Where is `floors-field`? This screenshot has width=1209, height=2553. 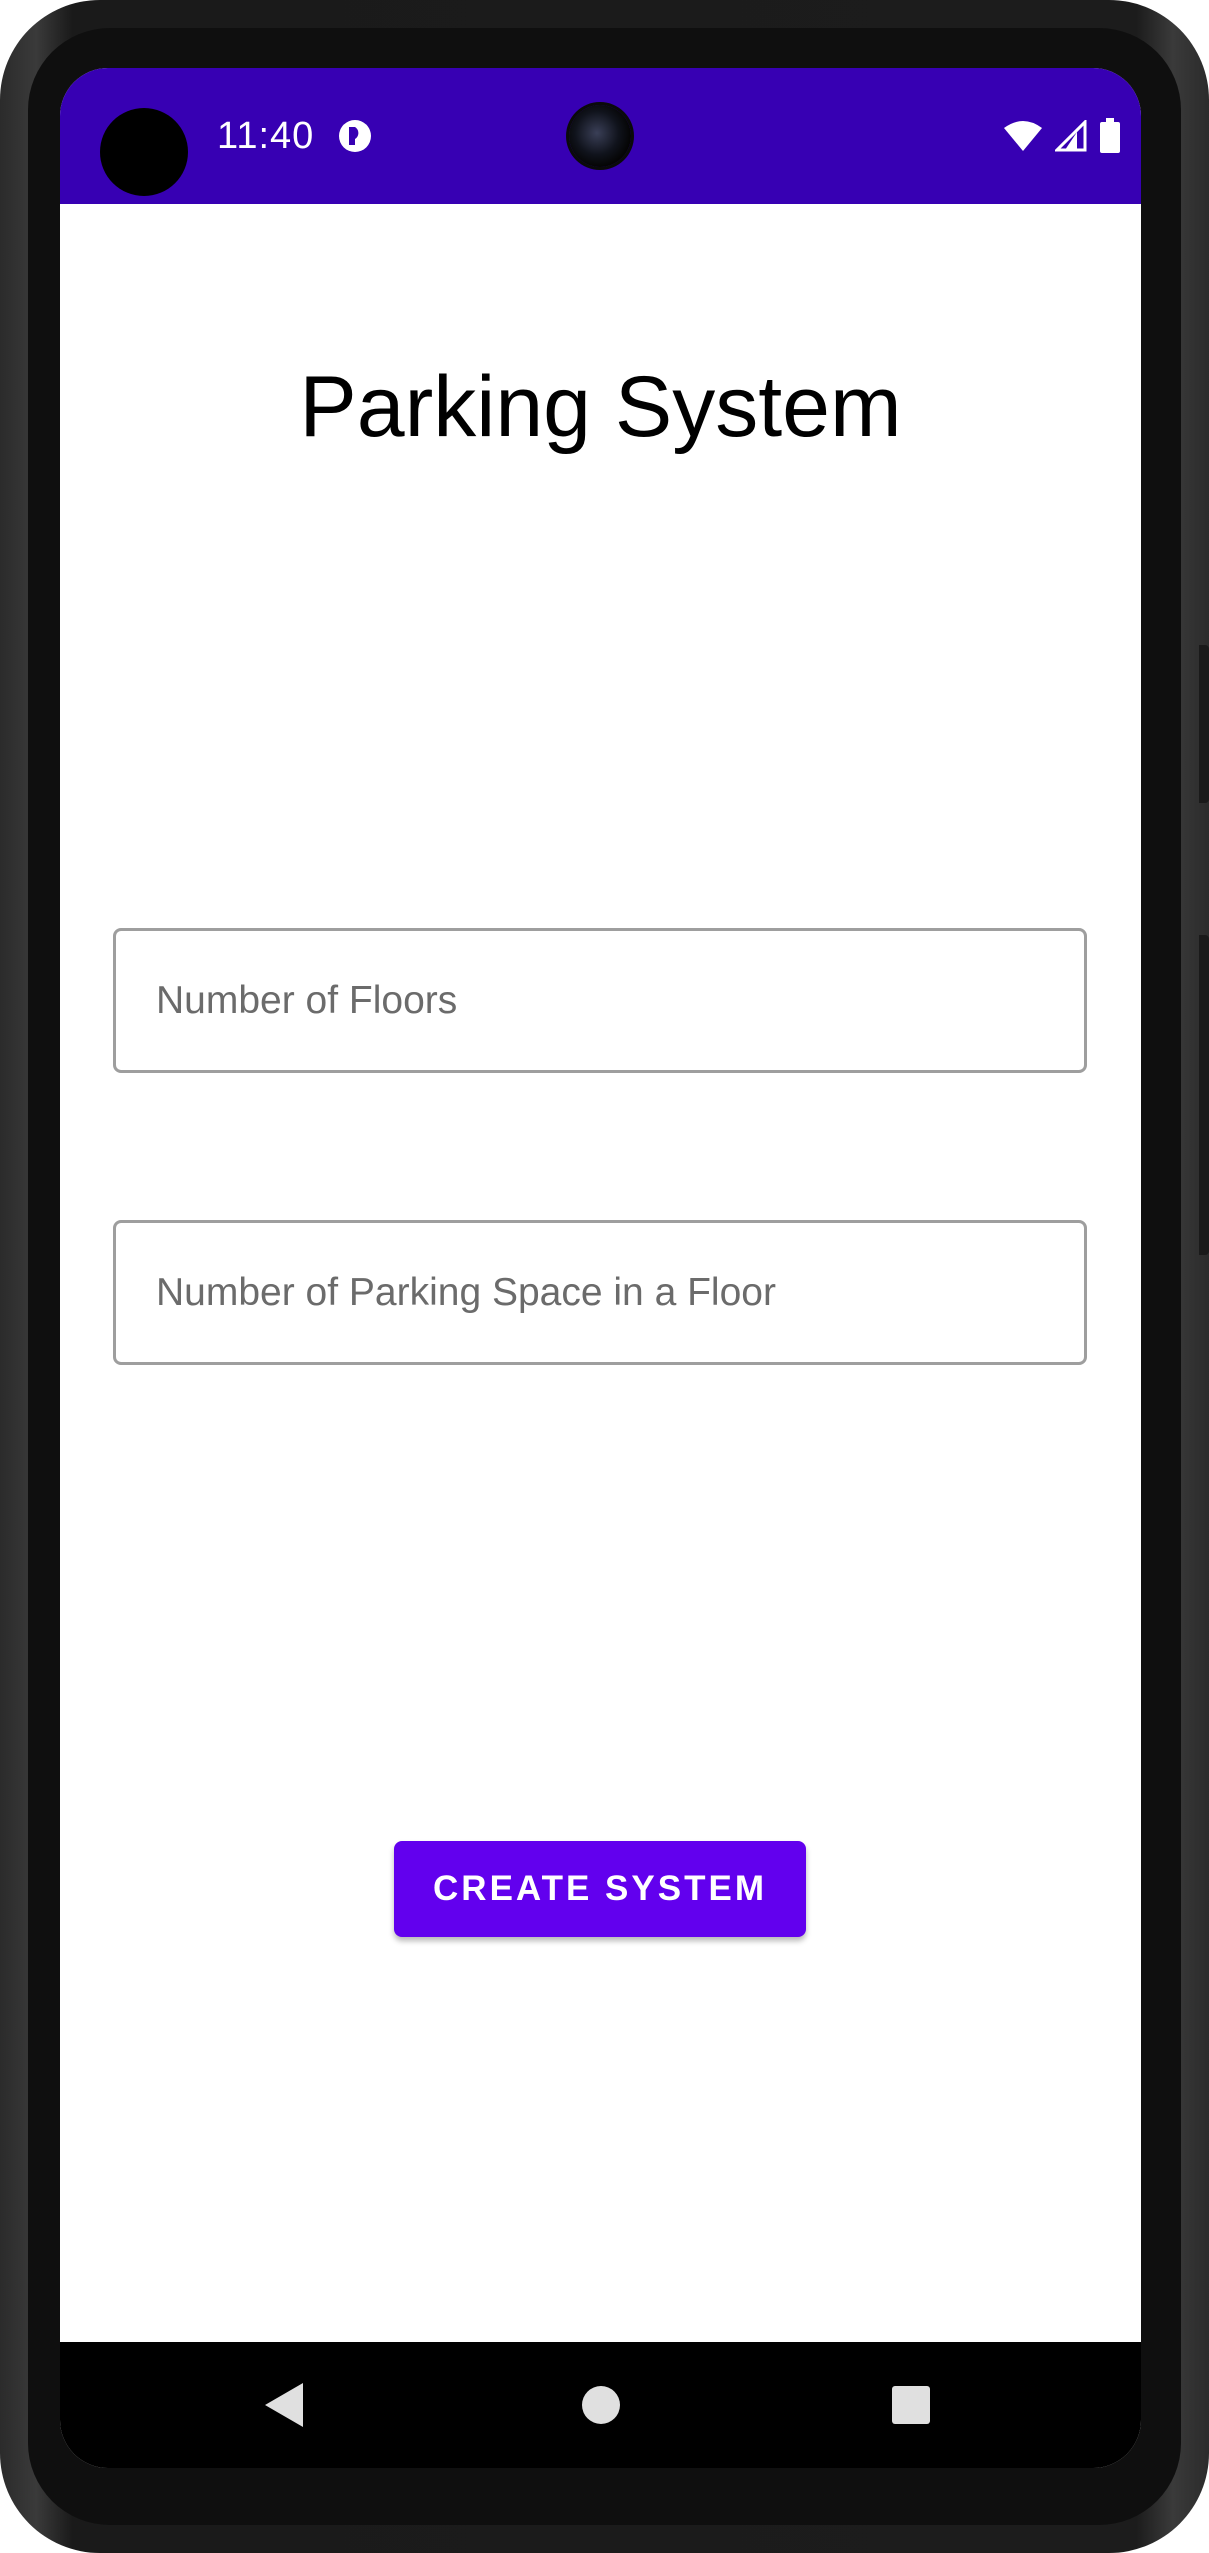
floors-field is located at coordinates (600, 1000).